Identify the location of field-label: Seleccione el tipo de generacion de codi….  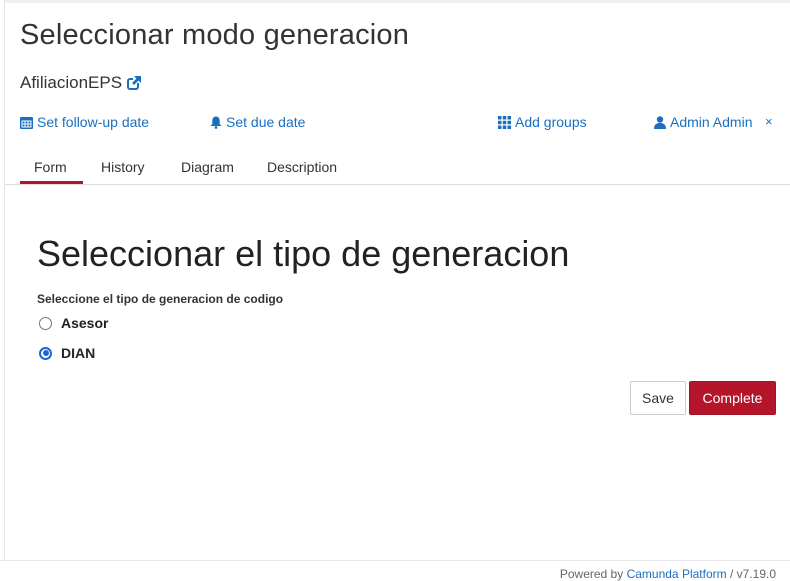
(160, 299).